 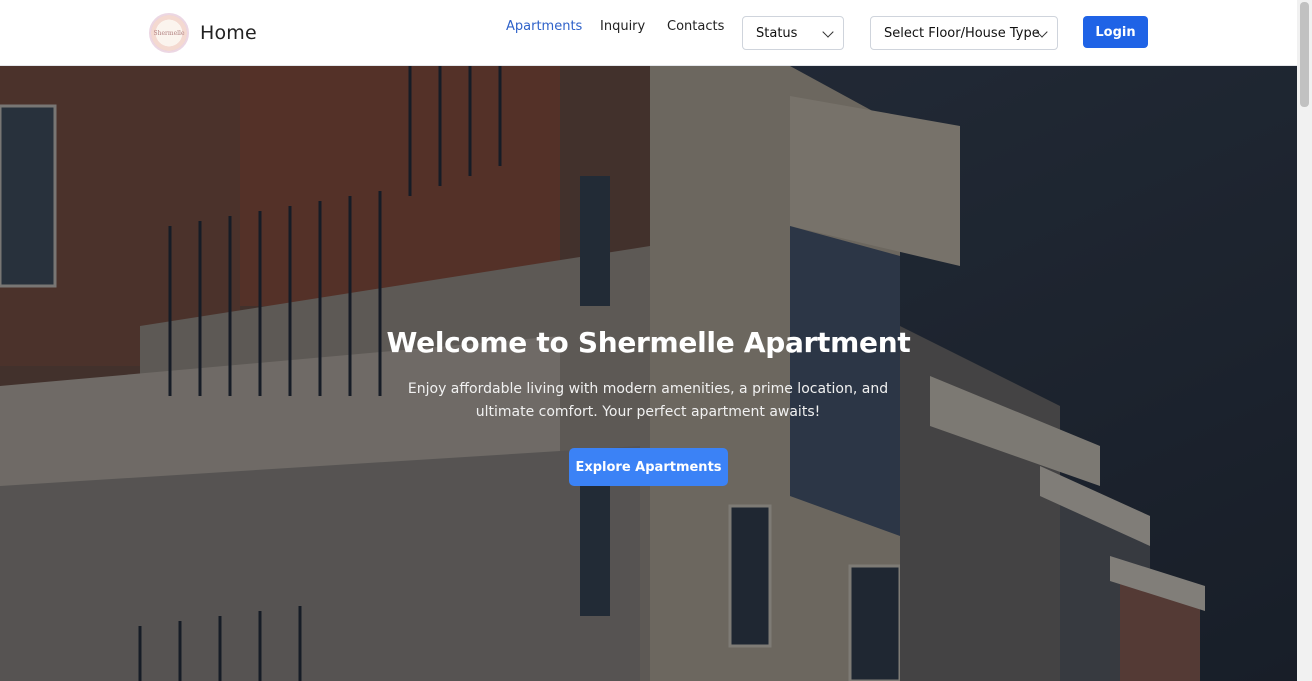 I want to click on status-select: Status, so click(x=793, y=33).